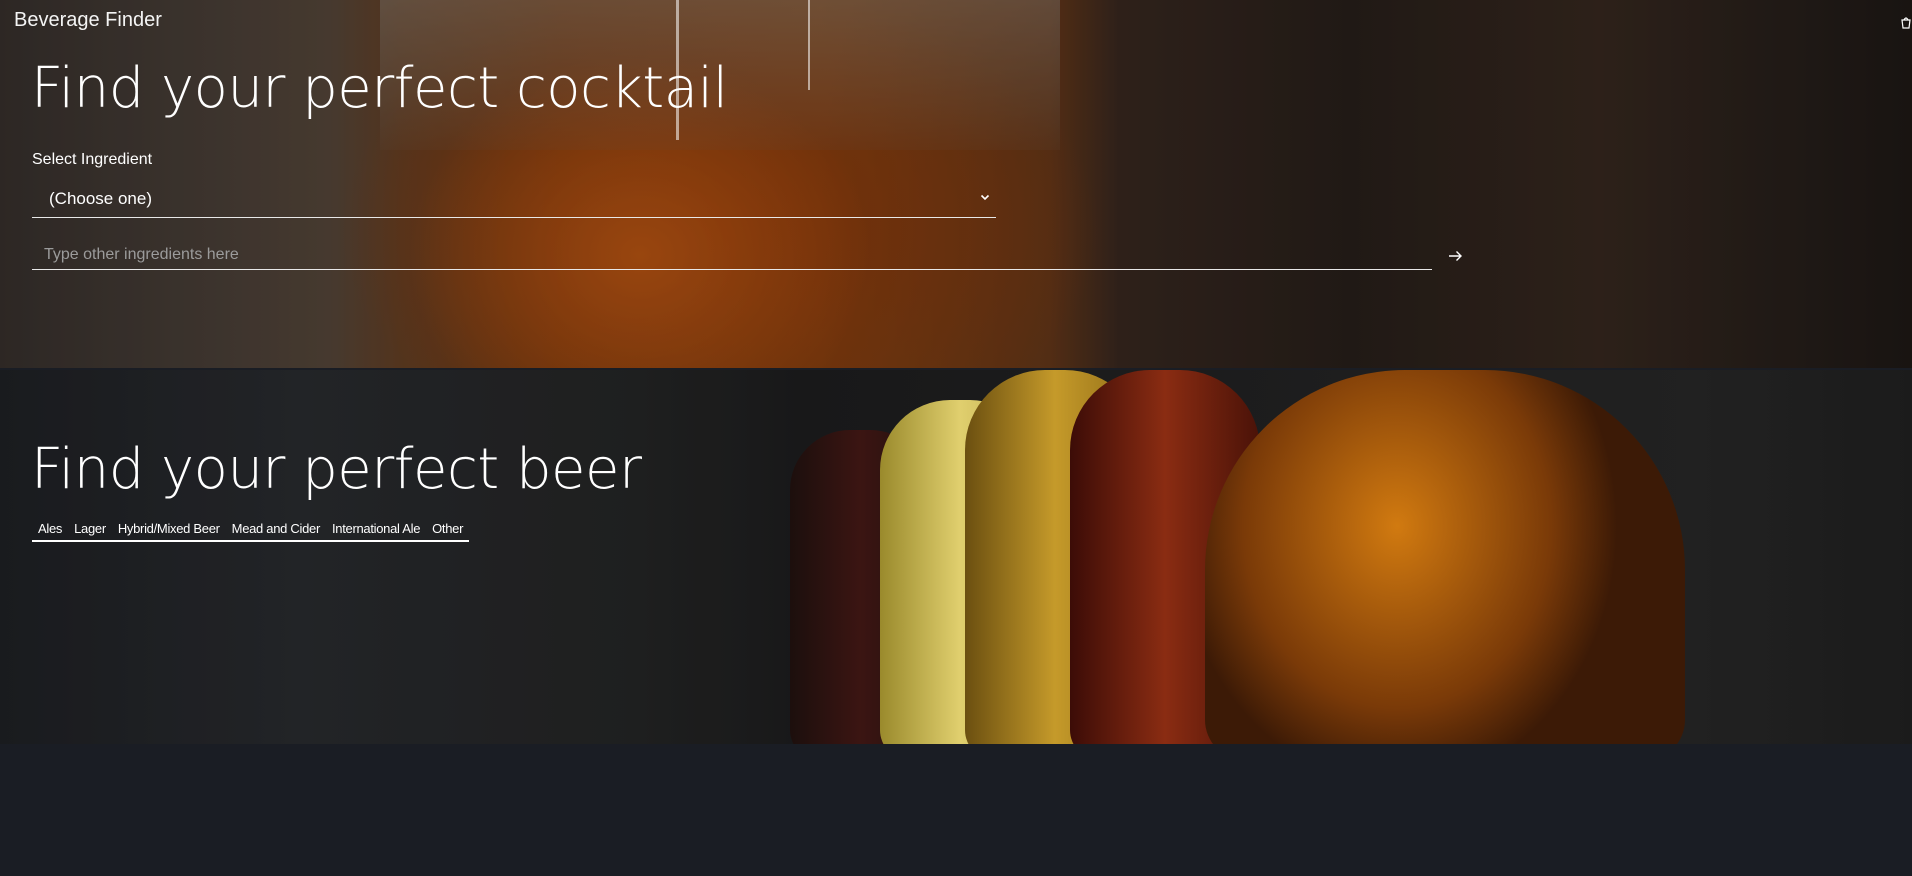 This screenshot has width=1912, height=876. I want to click on tab-other: Other, so click(447, 528).